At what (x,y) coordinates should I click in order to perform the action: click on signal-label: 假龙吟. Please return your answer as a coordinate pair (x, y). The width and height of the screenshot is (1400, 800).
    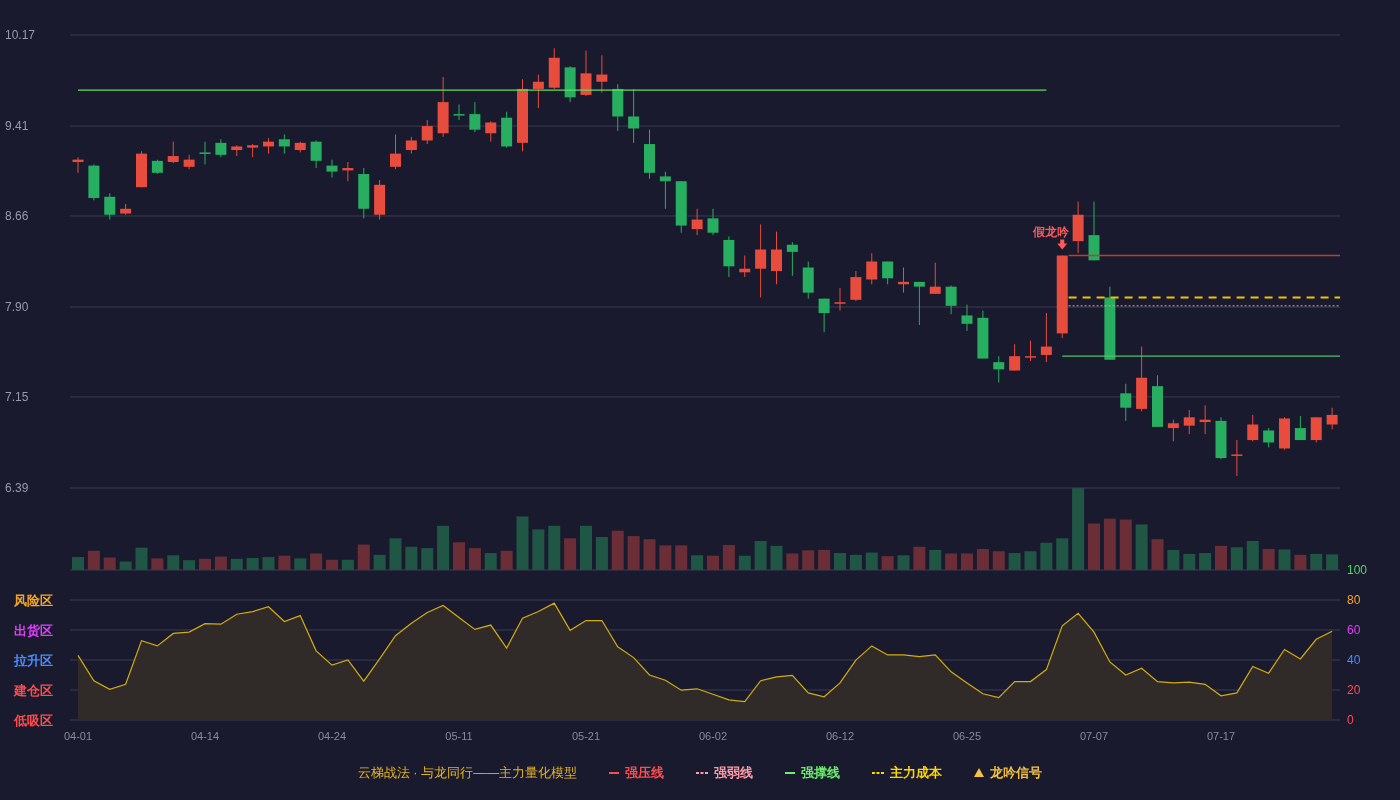
    Looking at the image, I should click on (1051, 231).